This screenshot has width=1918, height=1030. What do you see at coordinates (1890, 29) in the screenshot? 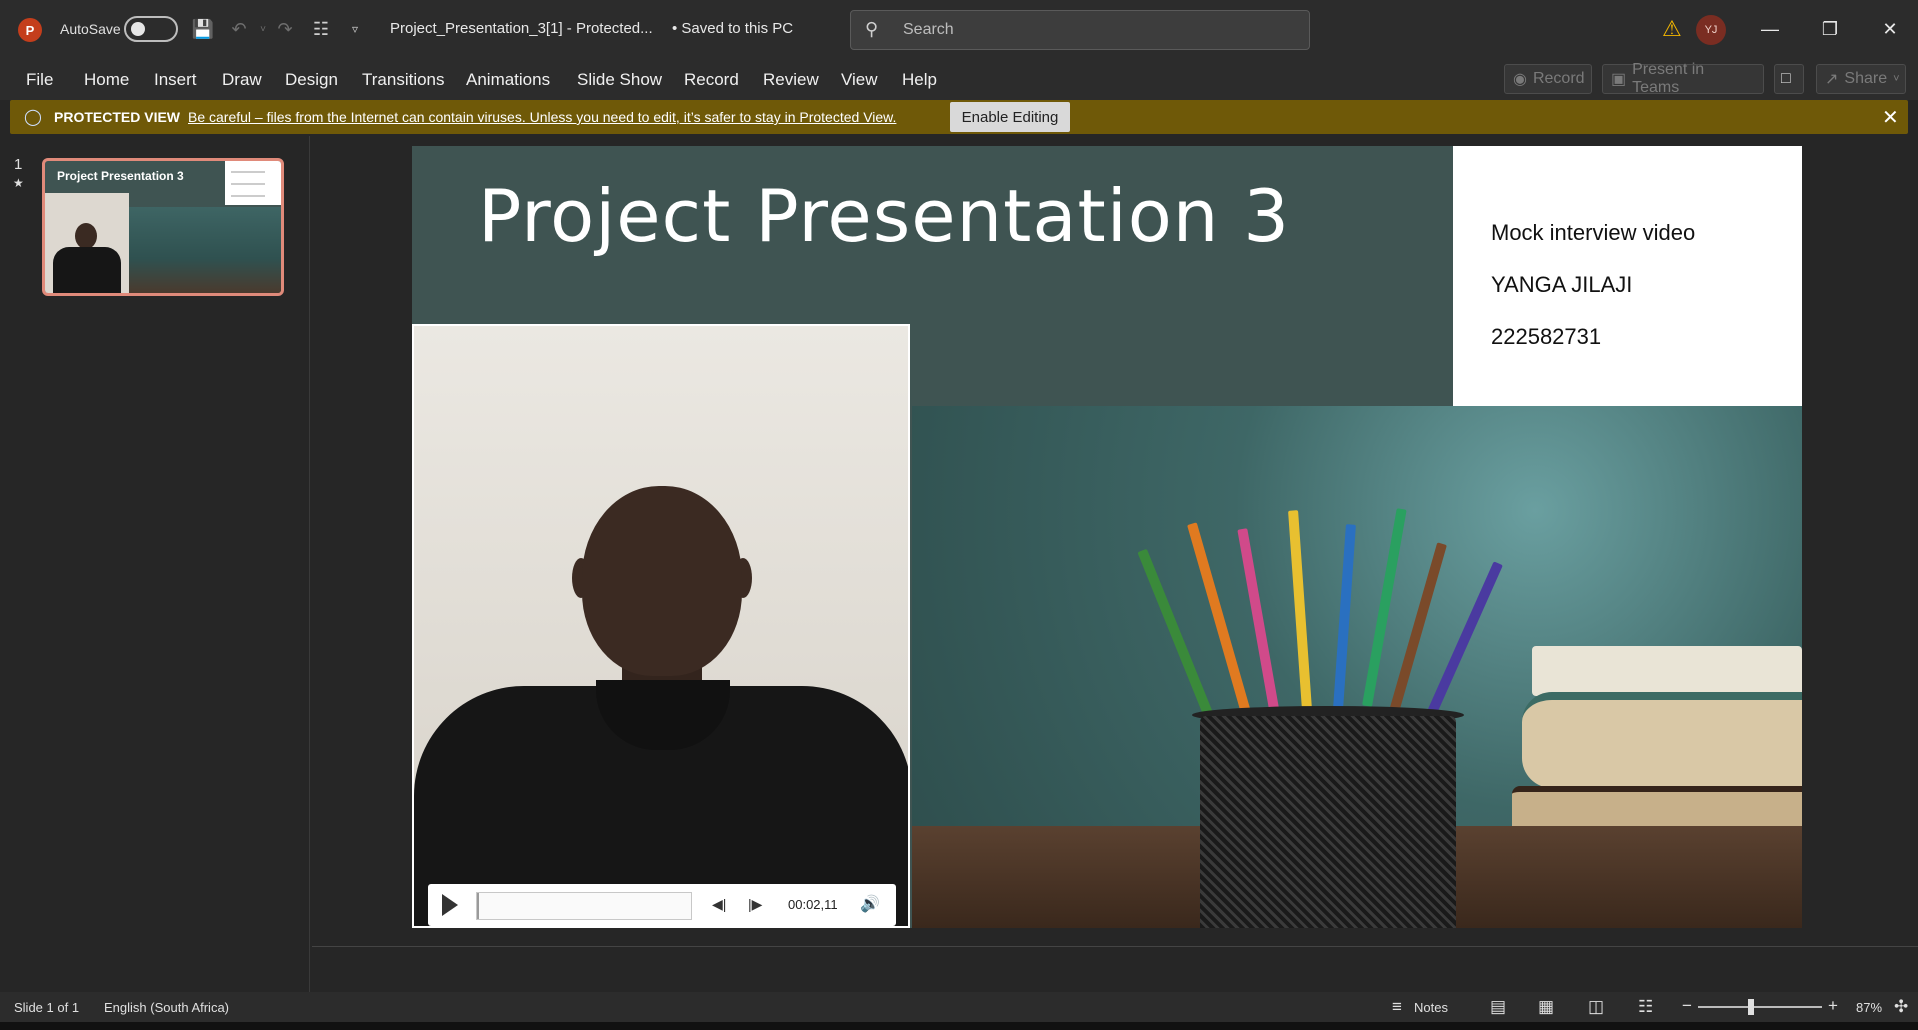
I see `close-window-icon: ✕` at bounding box center [1890, 29].